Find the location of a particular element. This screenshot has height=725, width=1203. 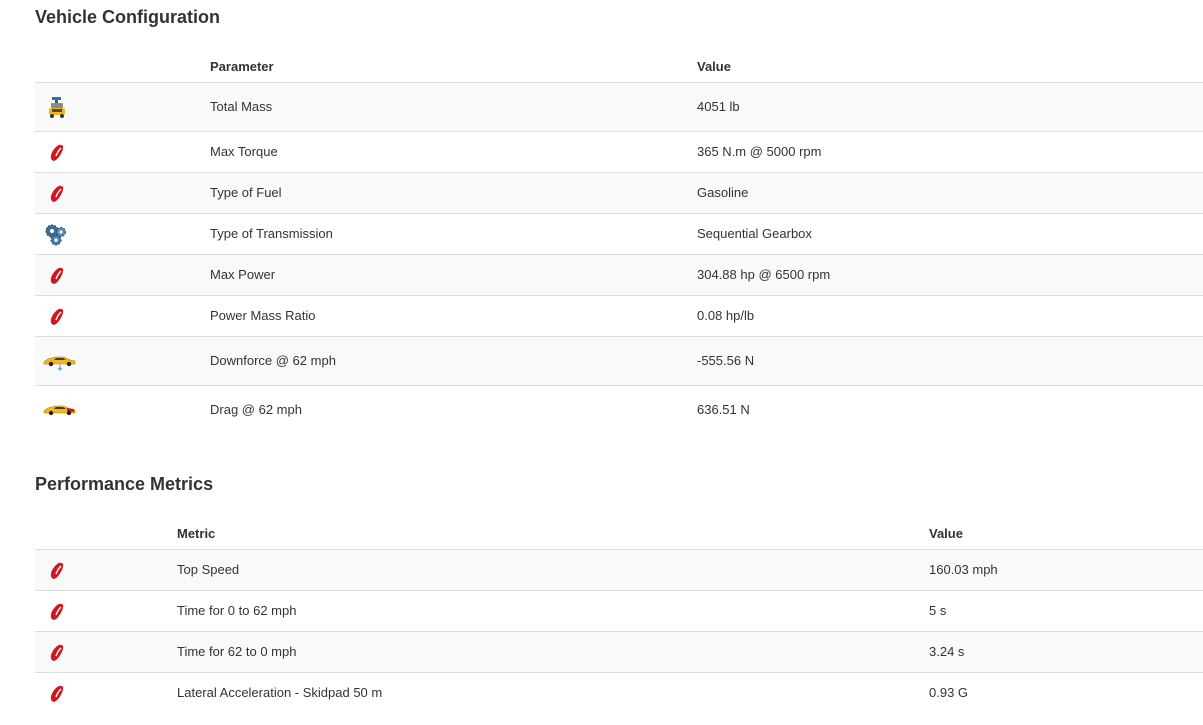

parameter-cell: Max Torque is located at coordinates (453, 151).